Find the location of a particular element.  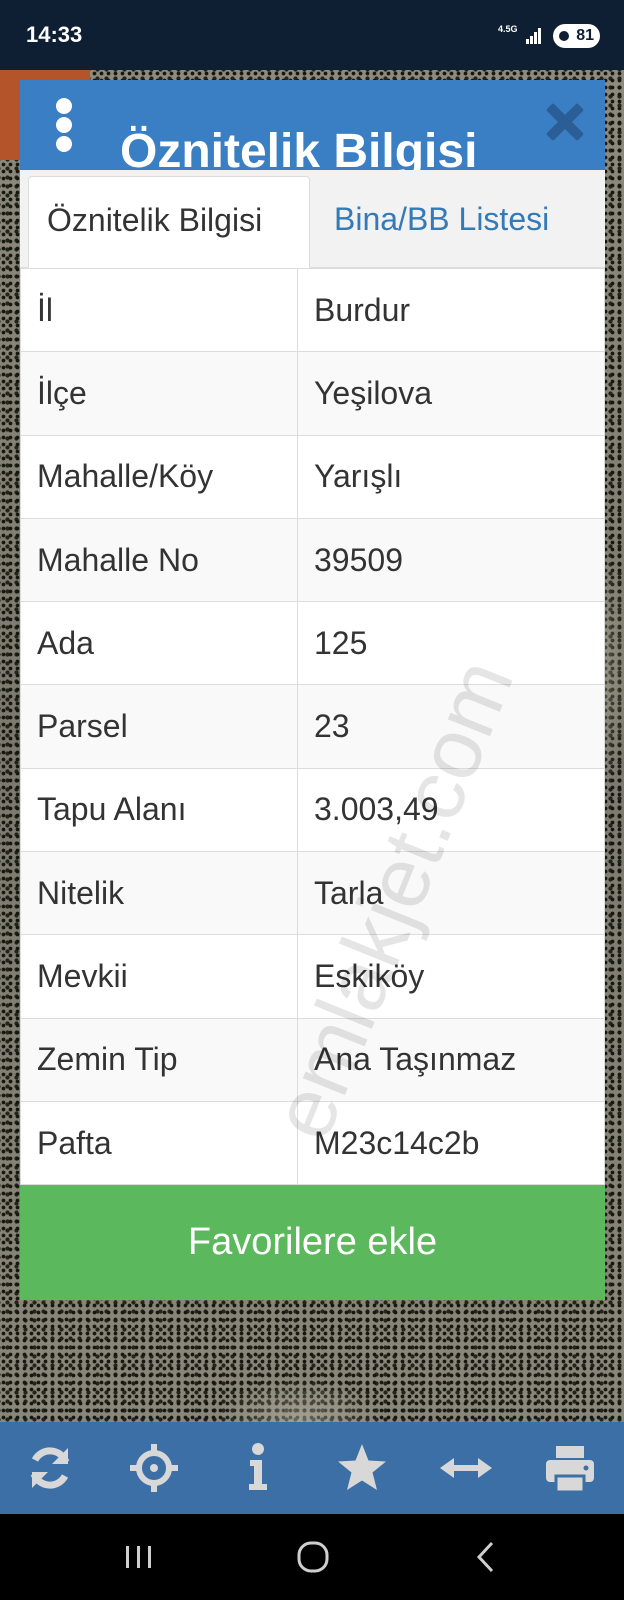

row-value: M23c14c2b is located at coordinates (451, 1143).